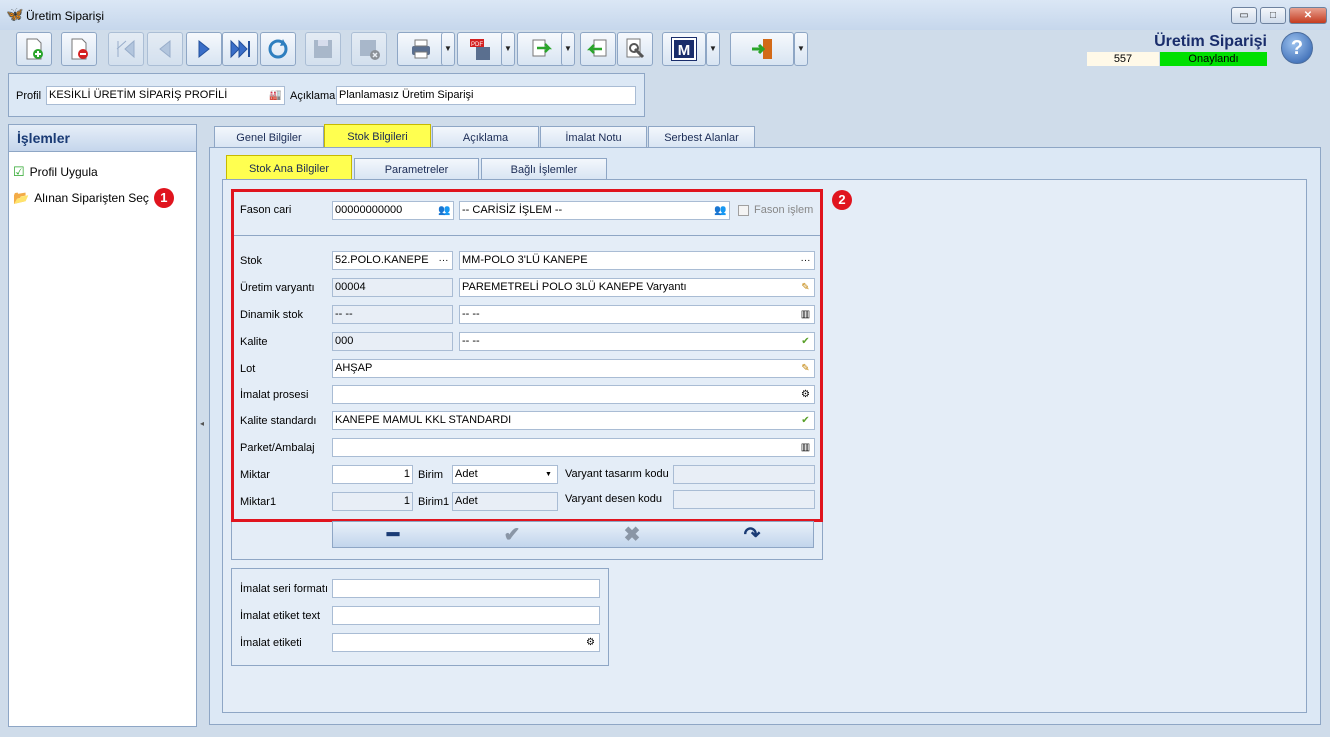 This screenshot has height=737, width=1330. I want to click on tab-aciklama: Açıklama, so click(485, 137).